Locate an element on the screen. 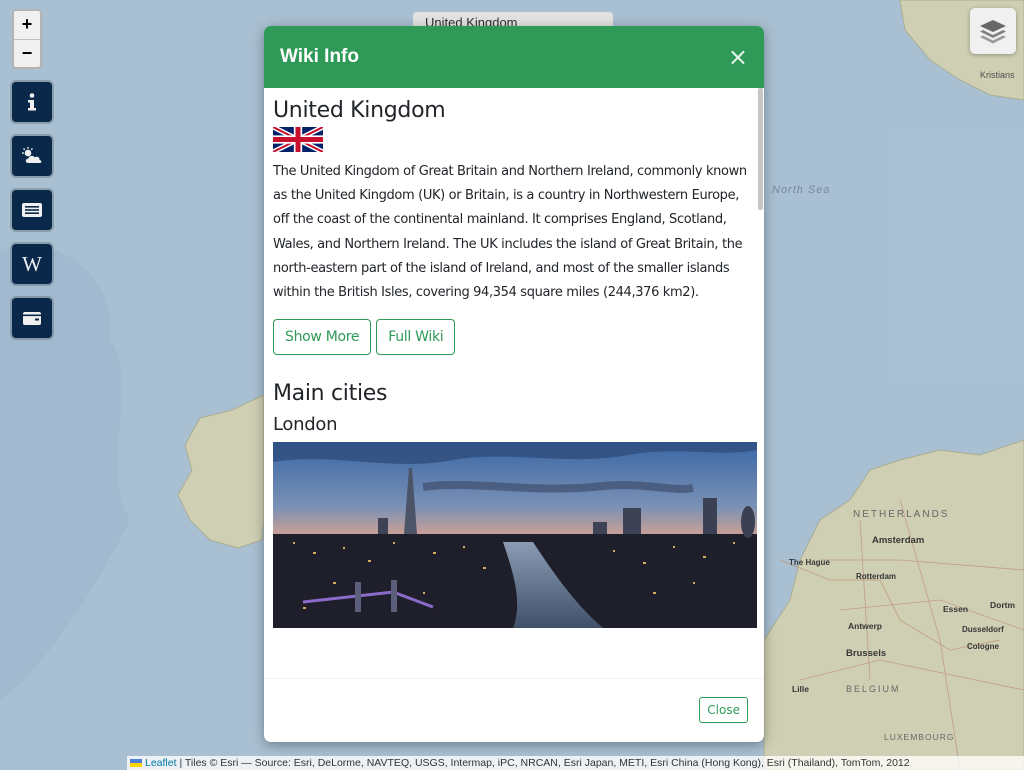 This screenshot has width=1024, height=770. summary-actions: Show More Full Wiki is located at coordinates (514, 337).